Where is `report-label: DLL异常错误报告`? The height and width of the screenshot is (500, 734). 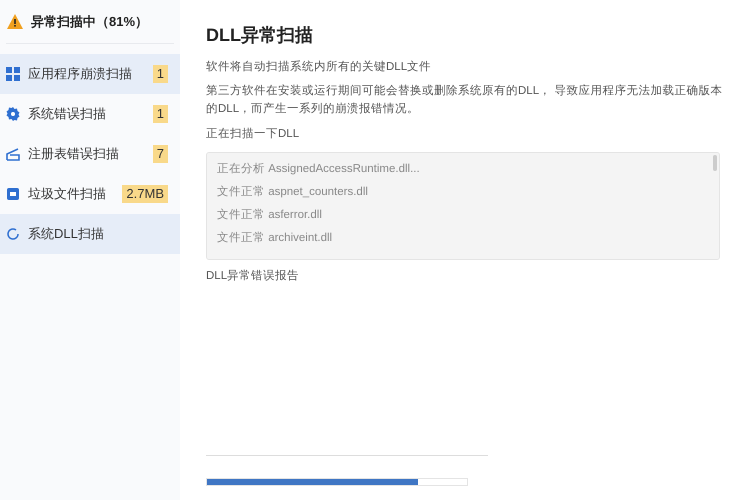 report-label: DLL异常错误报告 is located at coordinates (253, 276).